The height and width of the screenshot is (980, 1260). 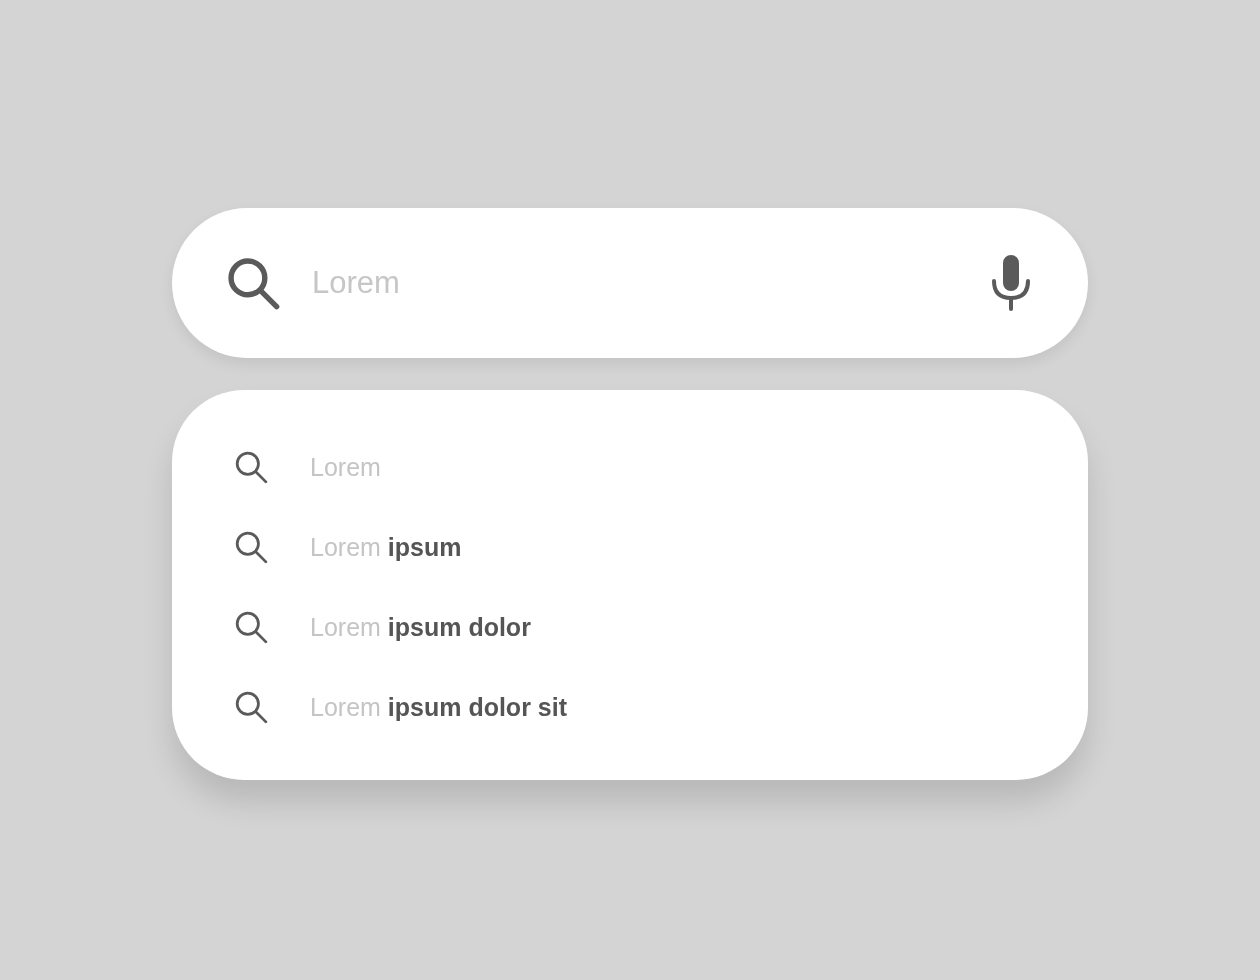 I want to click on suggestion-text: Lorem ipsum dolor, so click(x=420, y=627).